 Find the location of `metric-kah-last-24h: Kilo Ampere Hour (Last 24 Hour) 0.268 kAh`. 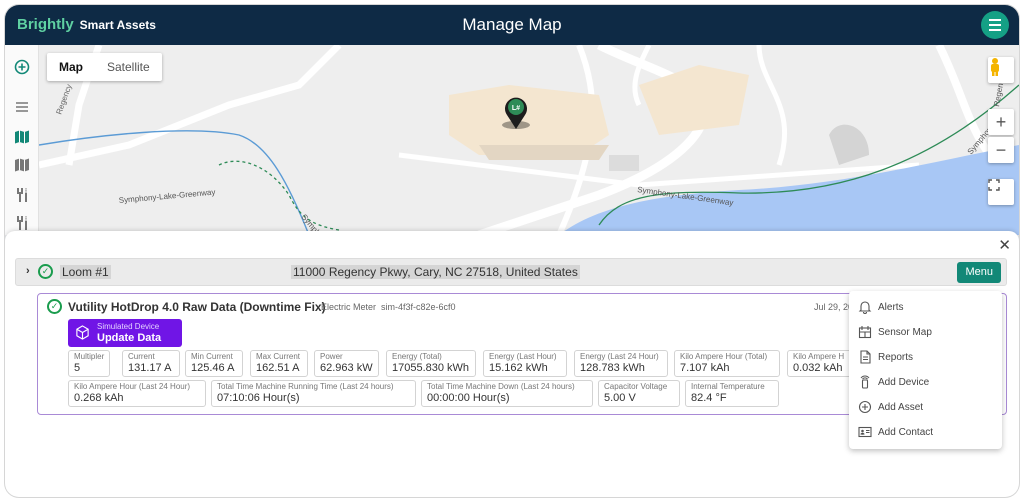

metric-kah-last-24h: Kilo Ampere Hour (Last 24 Hour) 0.268 kAh is located at coordinates (137, 393).